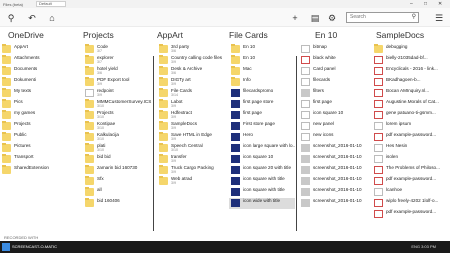  I want to click on list-item: explorer 3/7, so click(118, 60).